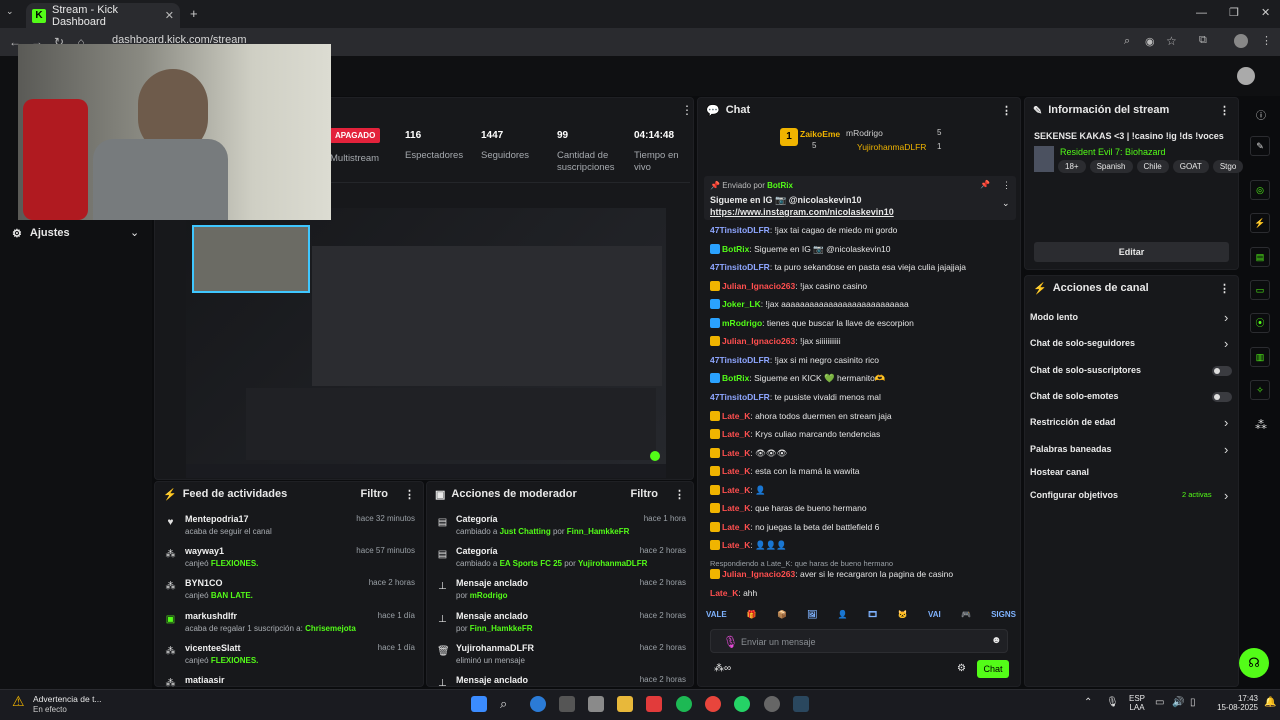  What do you see at coordinates (645, 494) in the screenshot?
I see `mod-filter-button: Filtro` at bounding box center [645, 494].